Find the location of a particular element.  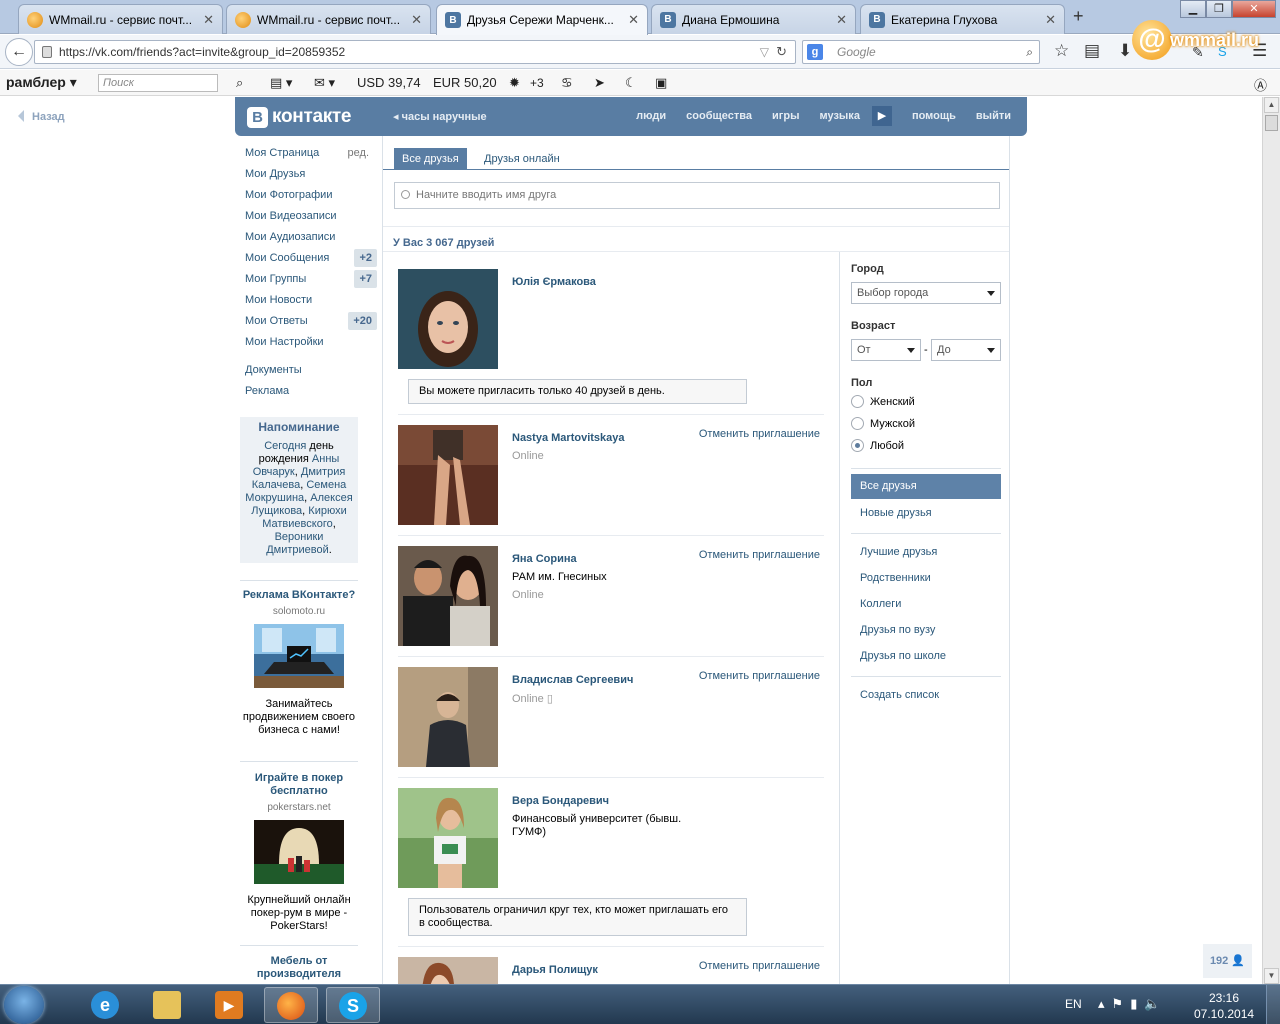

weather-sun-icon: ✹ is located at coordinates (514, 83).